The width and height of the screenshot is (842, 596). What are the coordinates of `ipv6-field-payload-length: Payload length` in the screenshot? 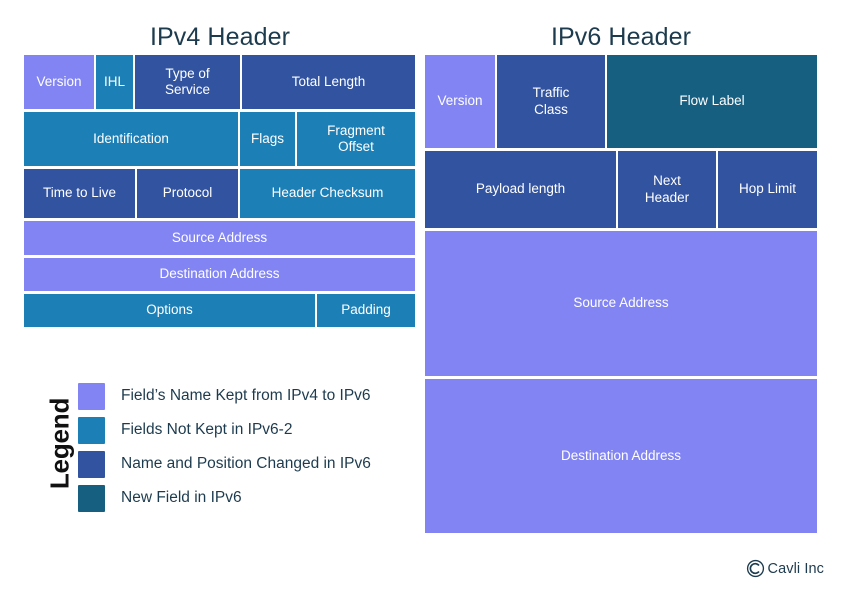 It's located at (520, 189).